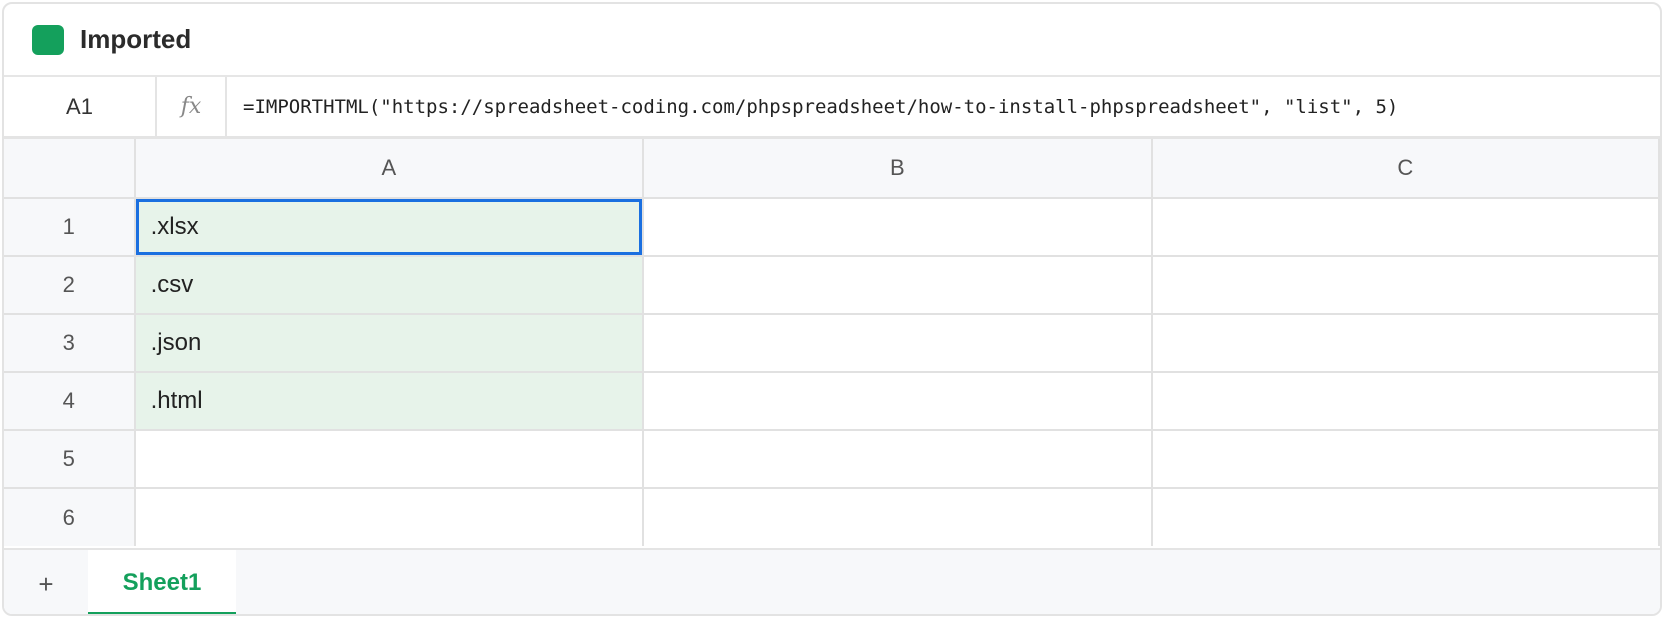  Describe the element at coordinates (389, 401) in the screenshot. I see `cell-a4: .html` at that location.